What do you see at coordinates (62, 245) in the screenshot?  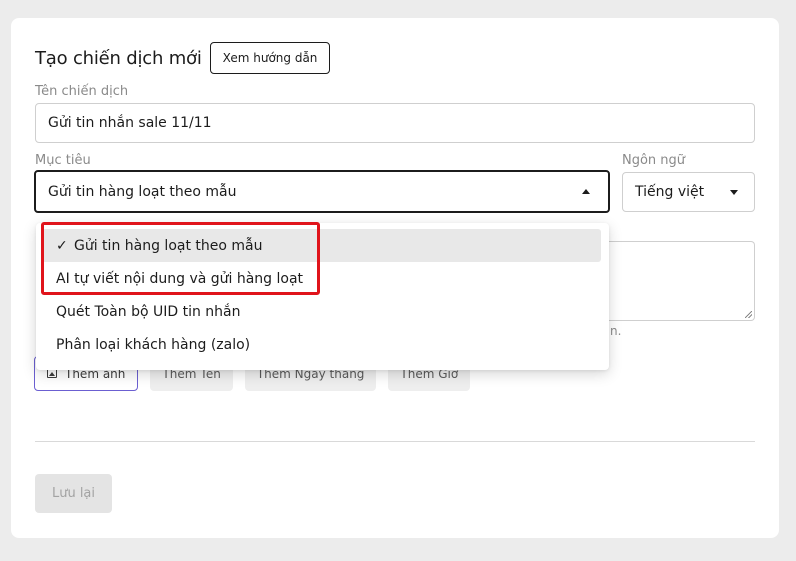 I see `checkmark-icon: ✓` at bounding box center [62, 245].